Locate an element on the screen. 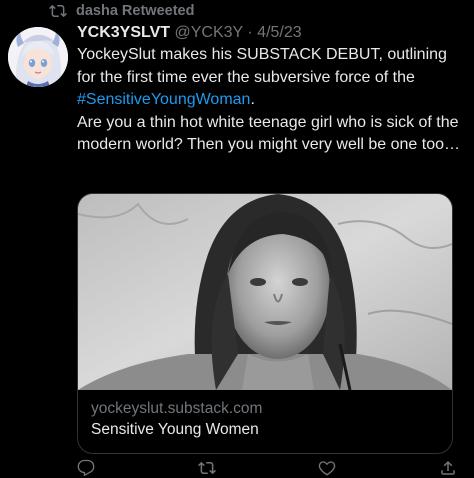 The image size is (474, 478). user-handle: @YCK3Y is located at coordinates (209, 32).